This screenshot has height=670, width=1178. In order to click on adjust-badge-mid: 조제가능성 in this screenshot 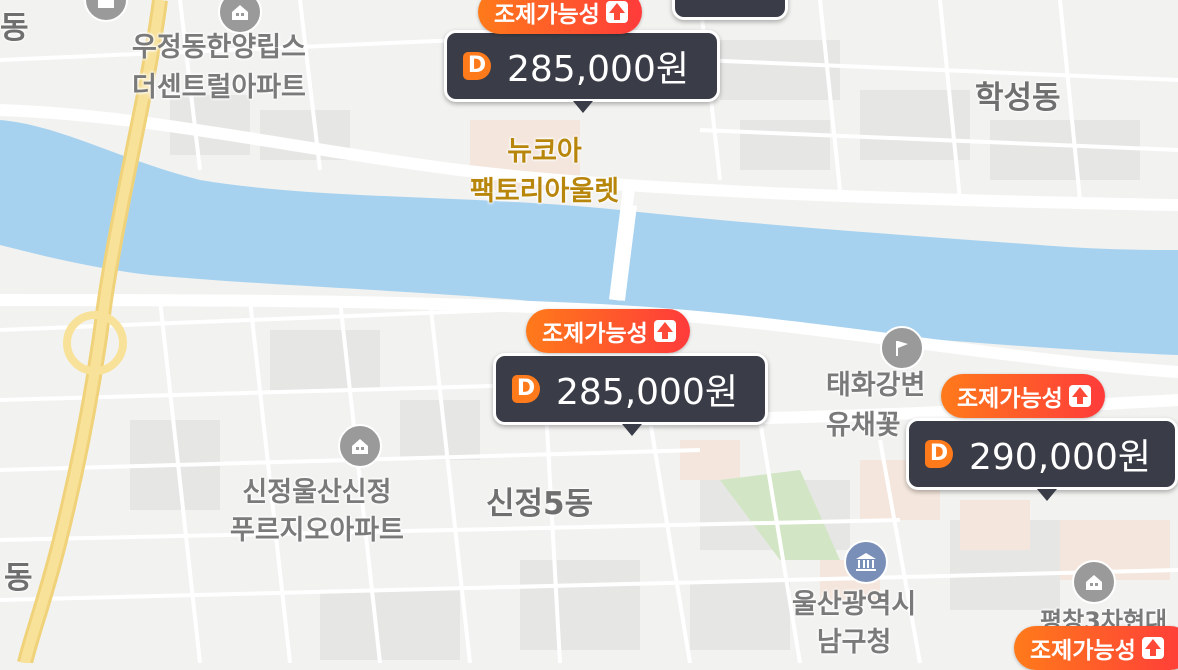, I will do `click(608, 331)`.